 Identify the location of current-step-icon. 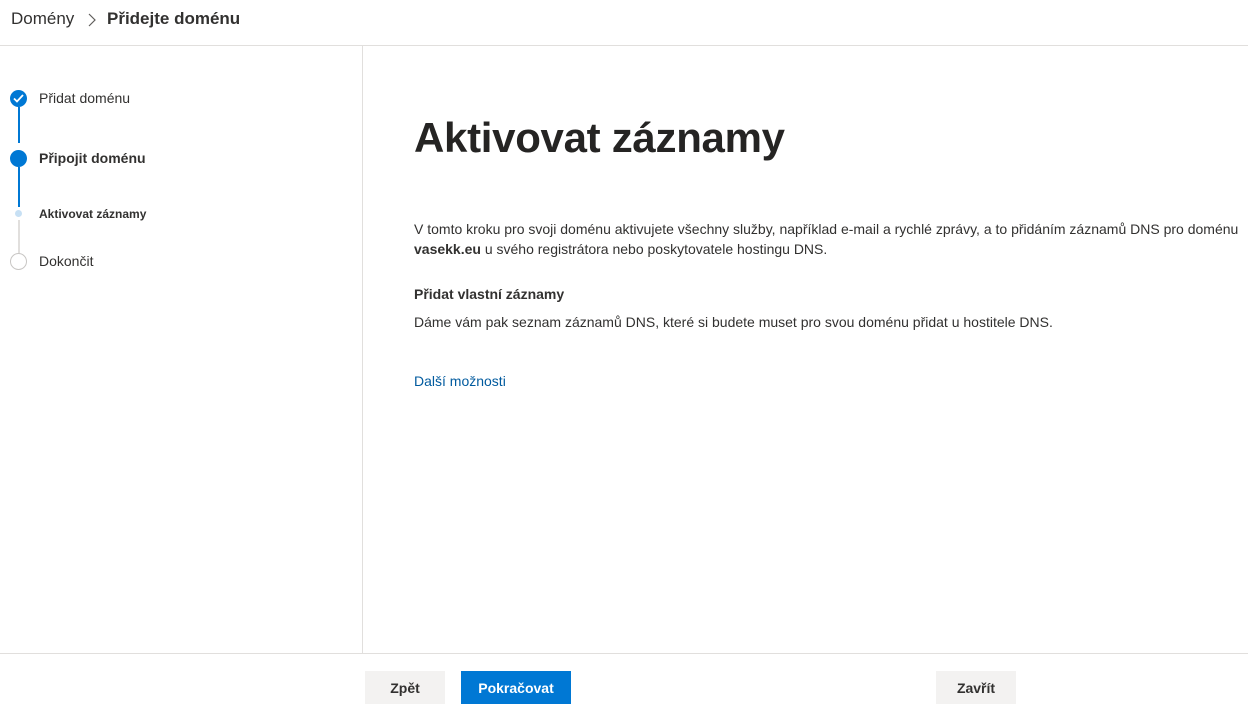
(18, 158).